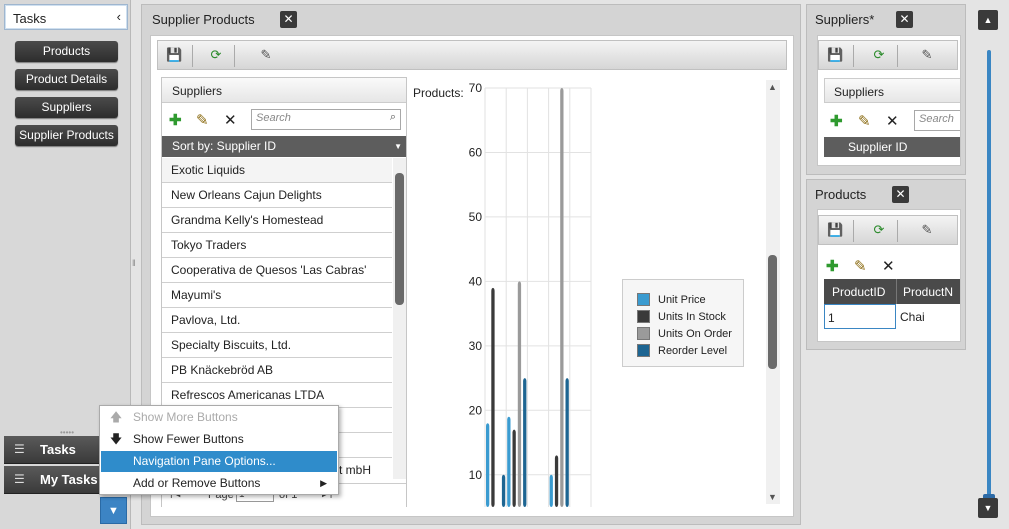 Image resolution: width=1009 pixels, height=529 pixels. What do you see at coordinates (878, 147) in the screenshot?
I see `sort-label: Supplier ID` at bounding box center [878, 147].